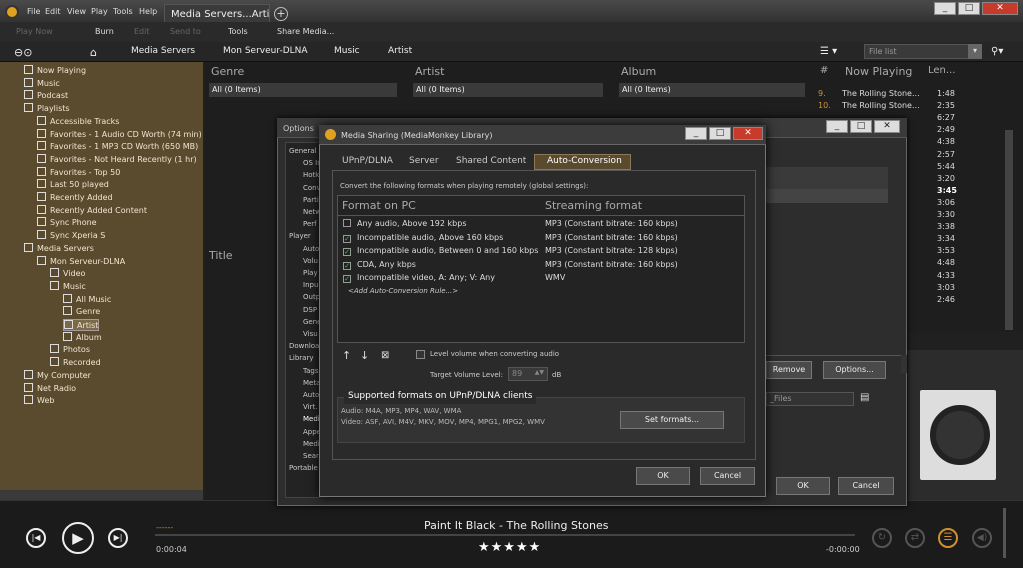 The width and height of the screenshot is (1023, 568). What do you see at coordinates (50, 387) in the screenshot?
I see `sidebar-item: Net Radio` at bounding box center [50, 387].